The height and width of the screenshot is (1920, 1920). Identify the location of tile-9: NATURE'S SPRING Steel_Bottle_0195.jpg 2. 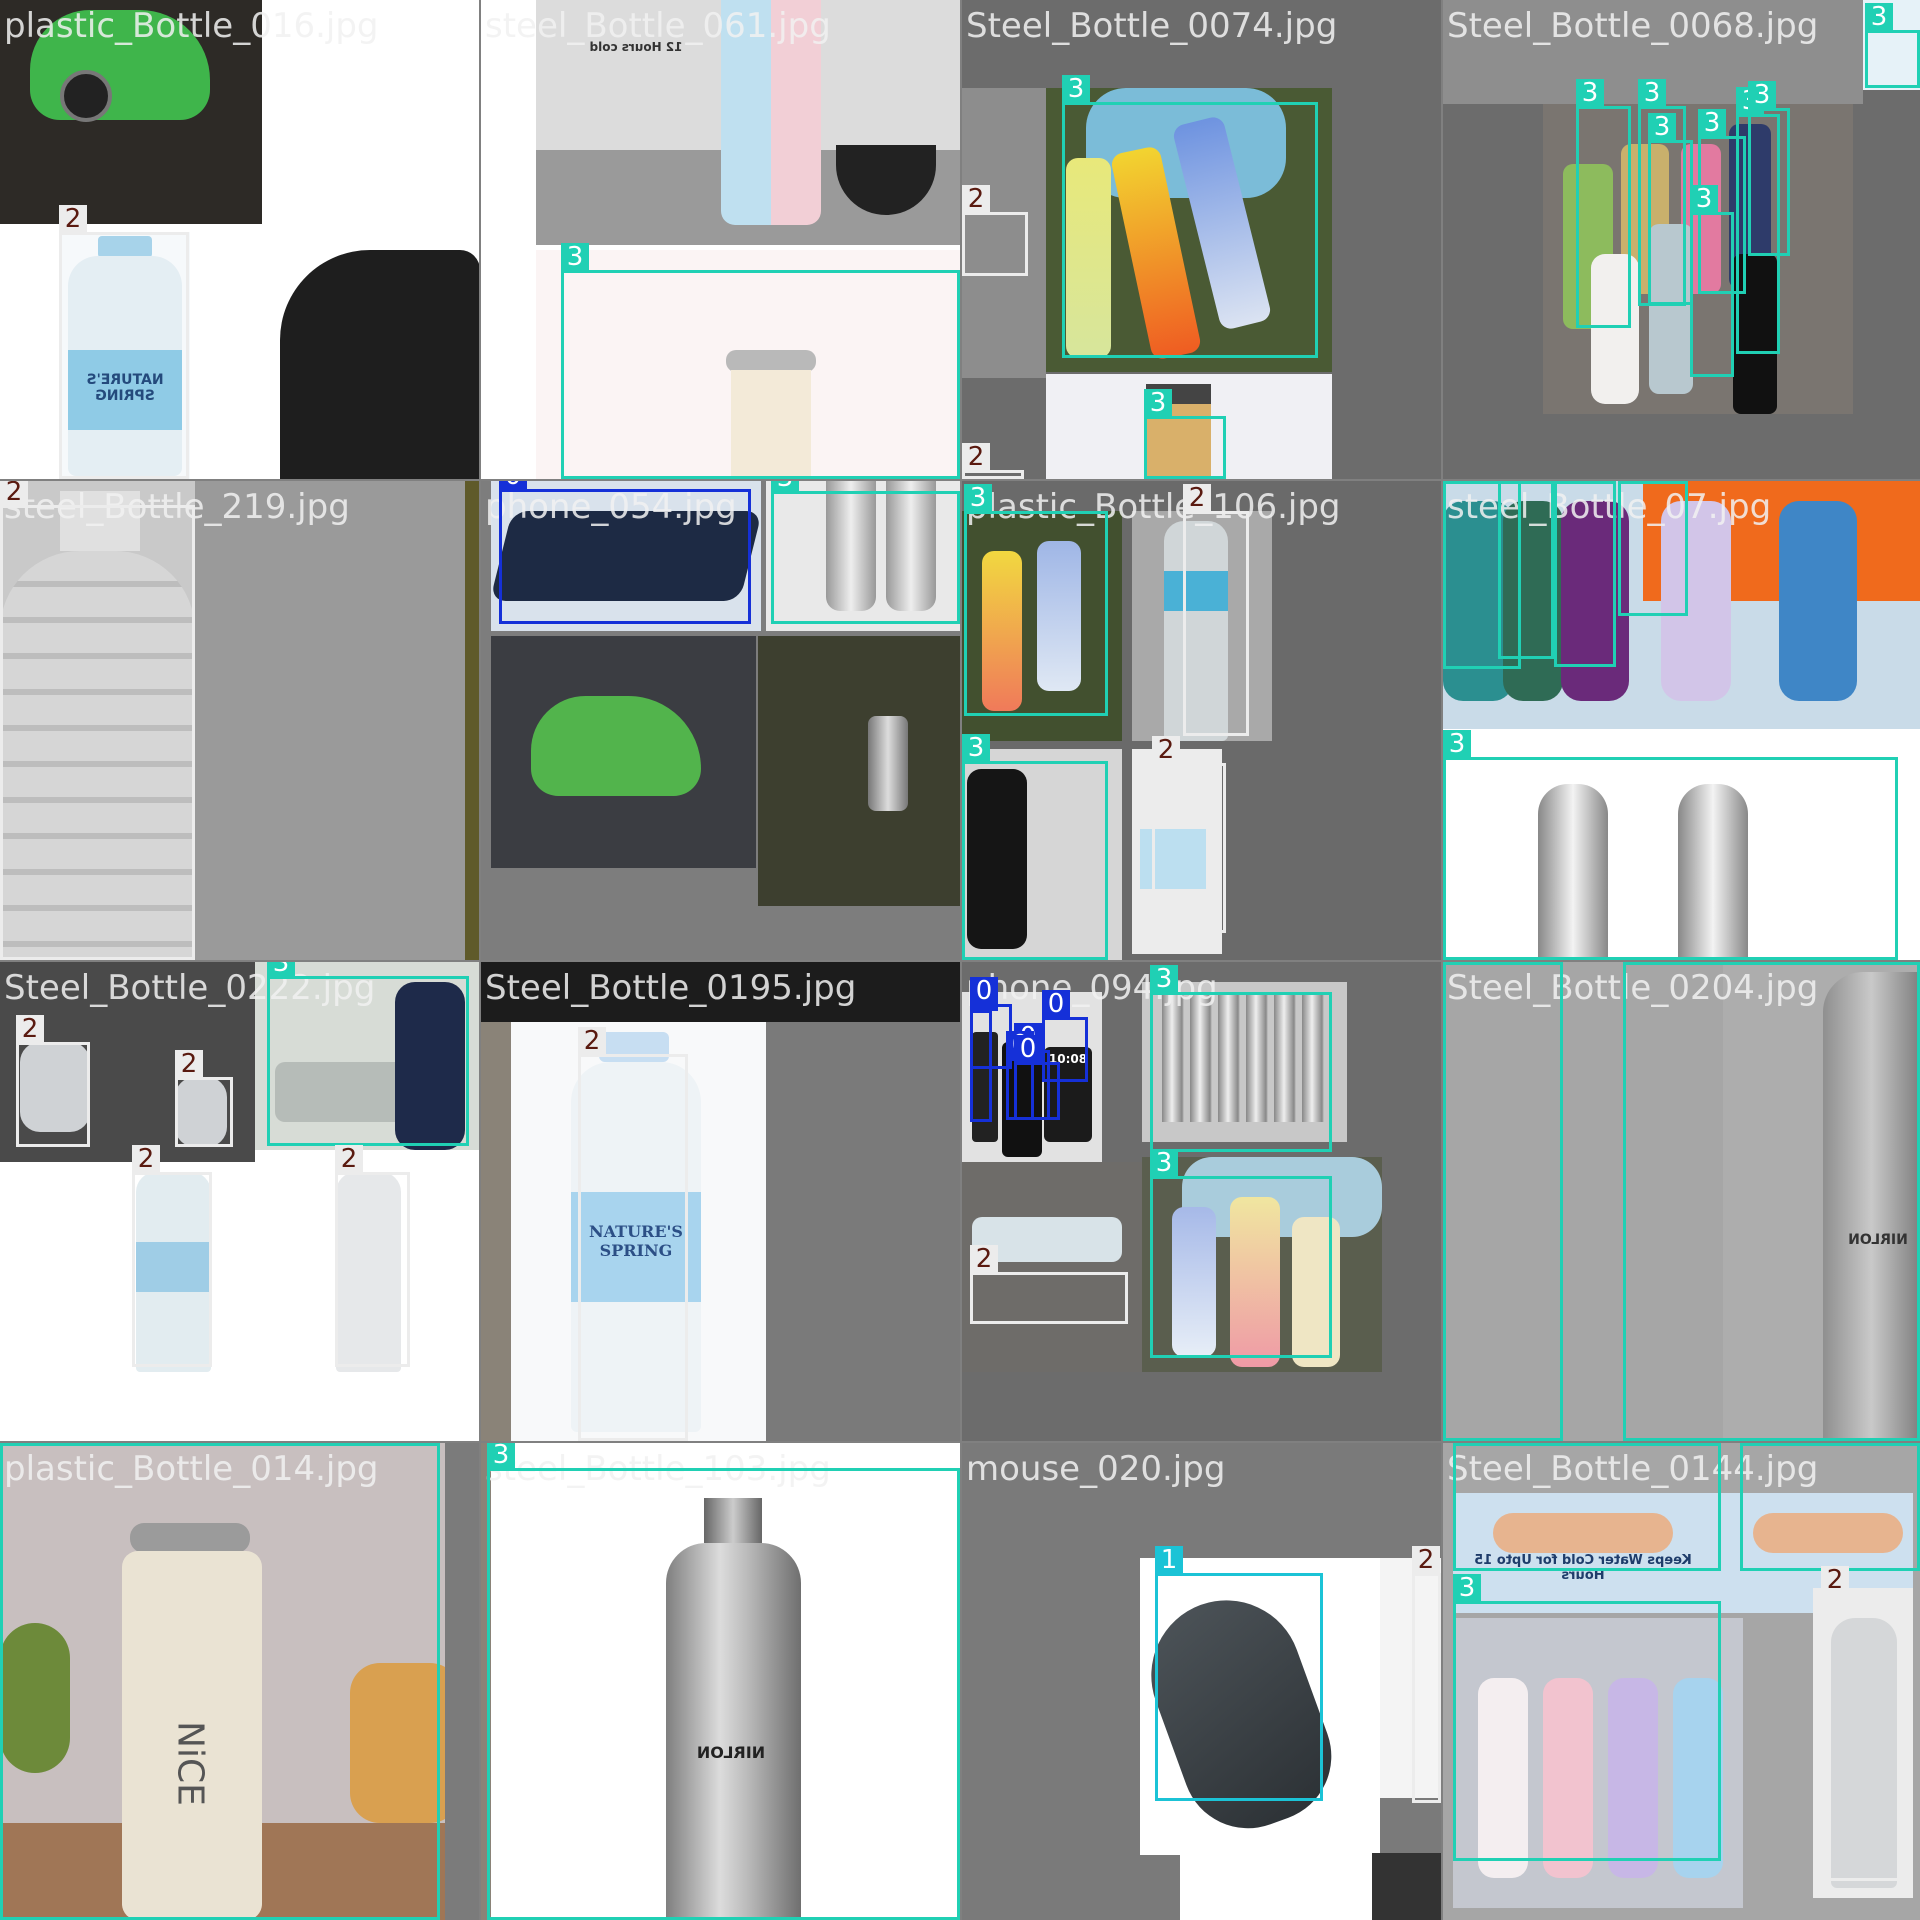
(720, 1201).